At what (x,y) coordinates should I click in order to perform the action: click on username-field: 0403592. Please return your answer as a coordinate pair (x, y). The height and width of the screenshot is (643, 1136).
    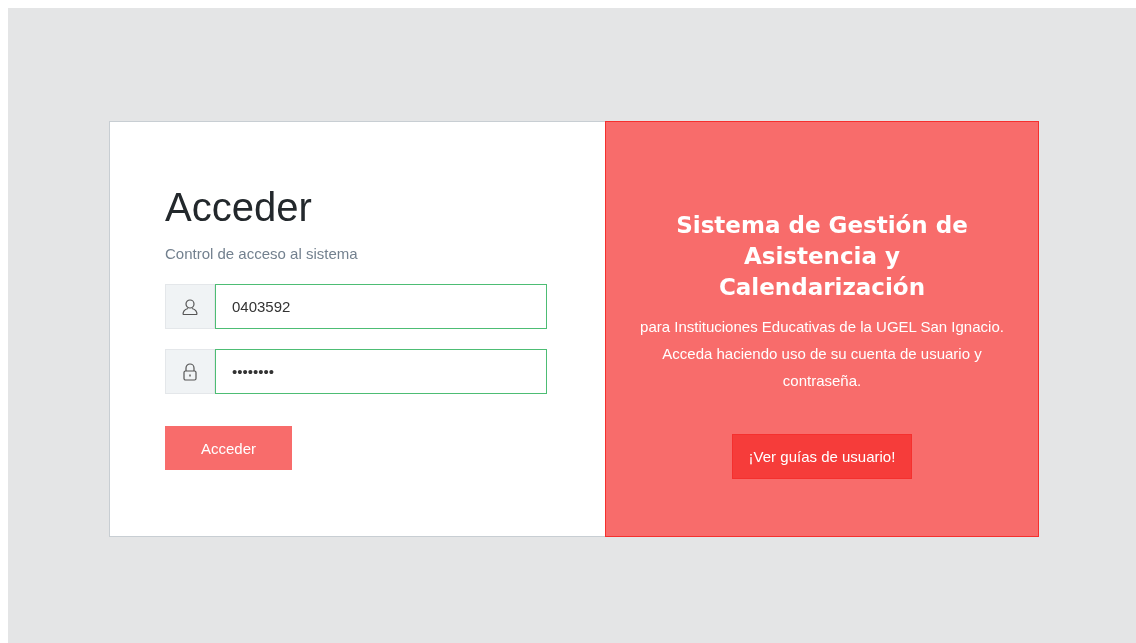
    Looking at the image, I should click on (381, 306).